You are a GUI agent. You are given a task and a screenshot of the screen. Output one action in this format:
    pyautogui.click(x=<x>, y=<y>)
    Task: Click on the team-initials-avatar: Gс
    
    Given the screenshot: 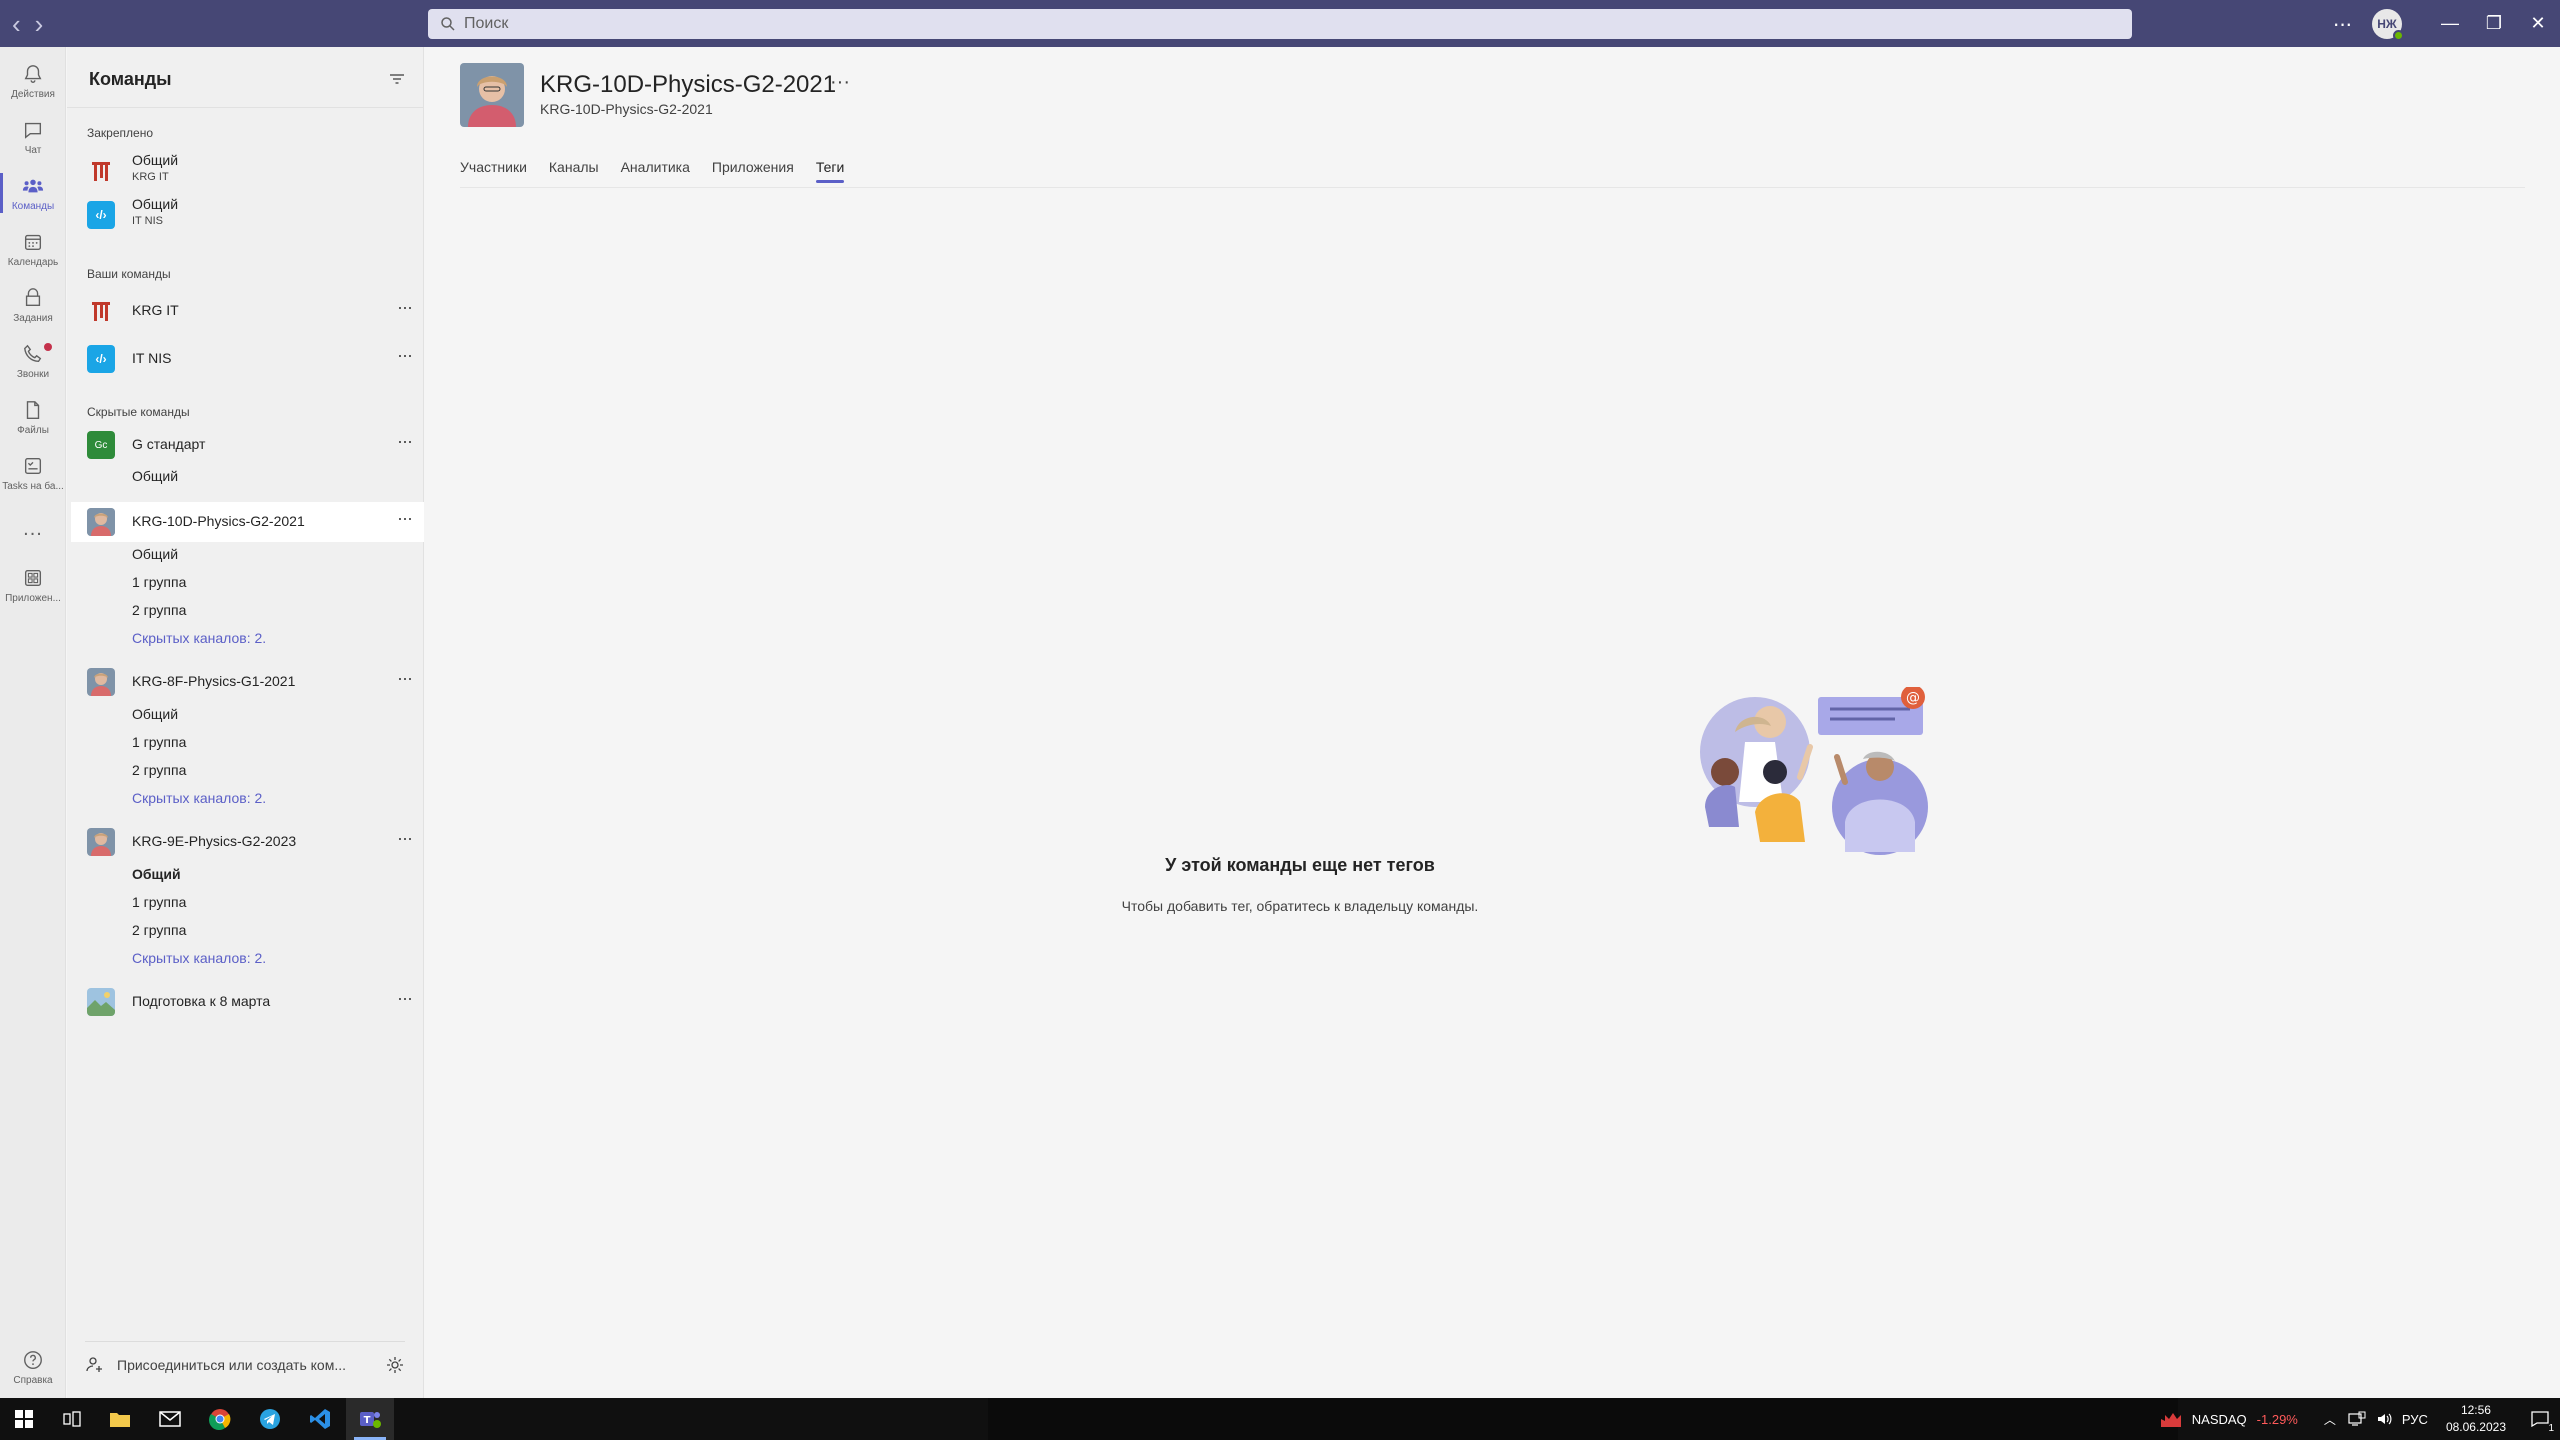 What is the action you would take?
    pyautogui.click(x=101, y=445)
    